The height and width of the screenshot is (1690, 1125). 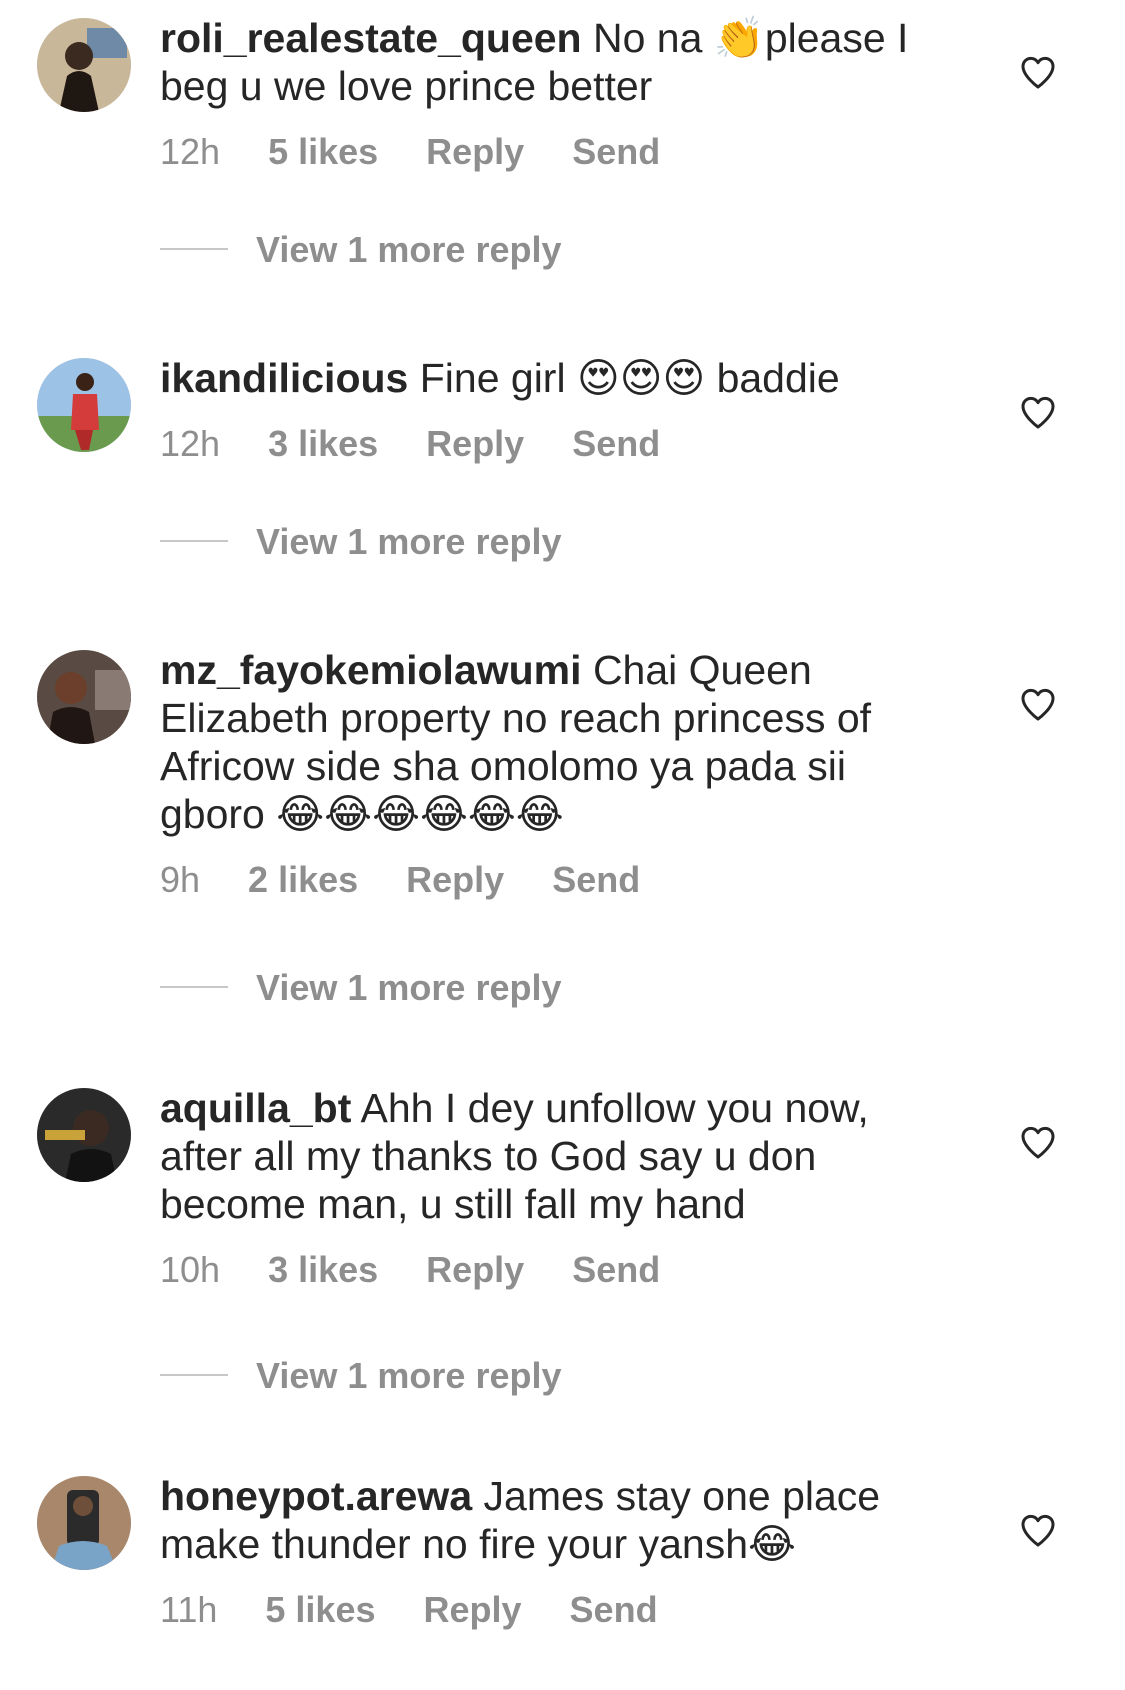 What do you see at coordinates (190, 1269) in the screenshot?
I see `comment-time: 10h` at bounding box center [190, 1269].